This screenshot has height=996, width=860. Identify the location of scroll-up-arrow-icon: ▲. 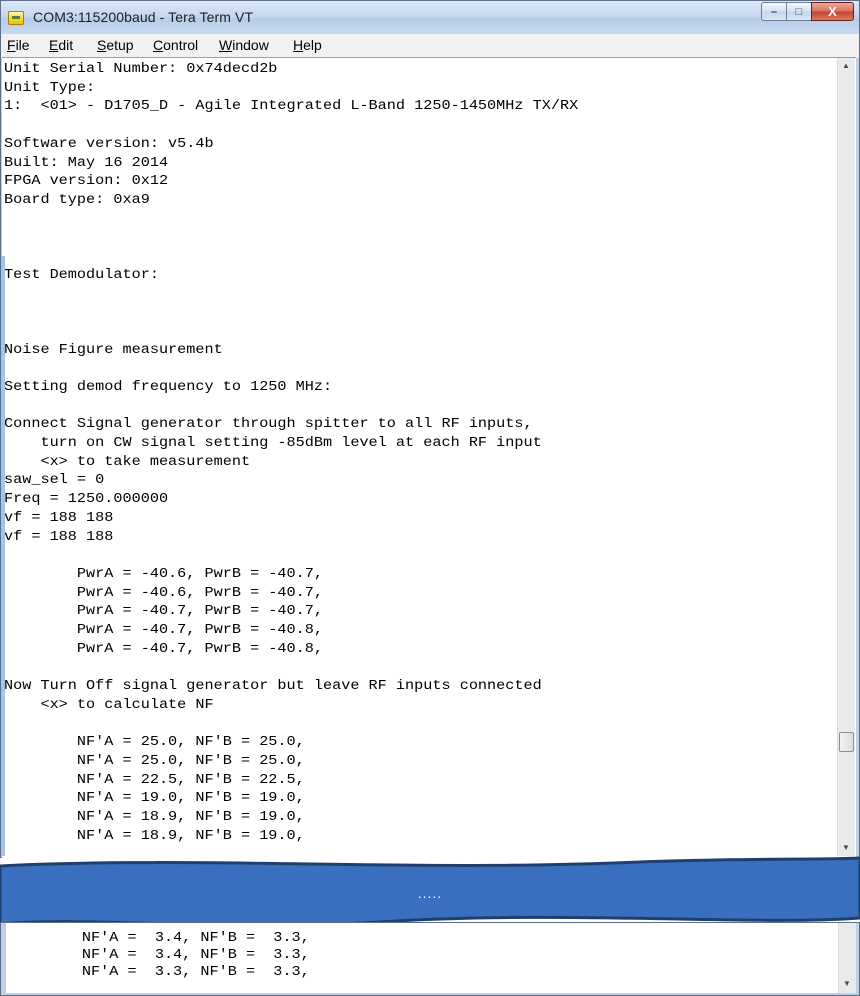
(846, 65).